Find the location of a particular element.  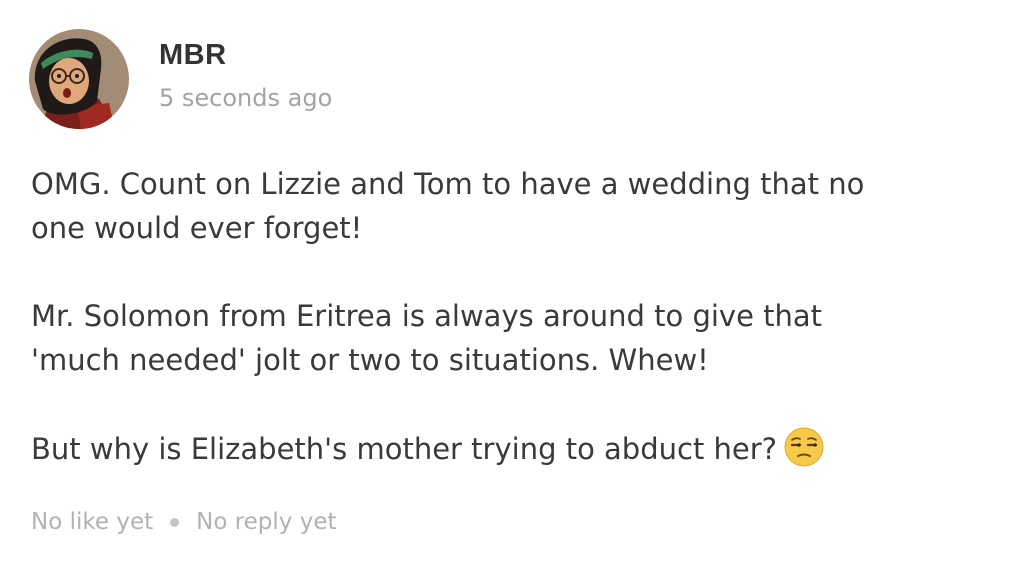

cartoon-avatar-icon is located at coordinates (79, 79).